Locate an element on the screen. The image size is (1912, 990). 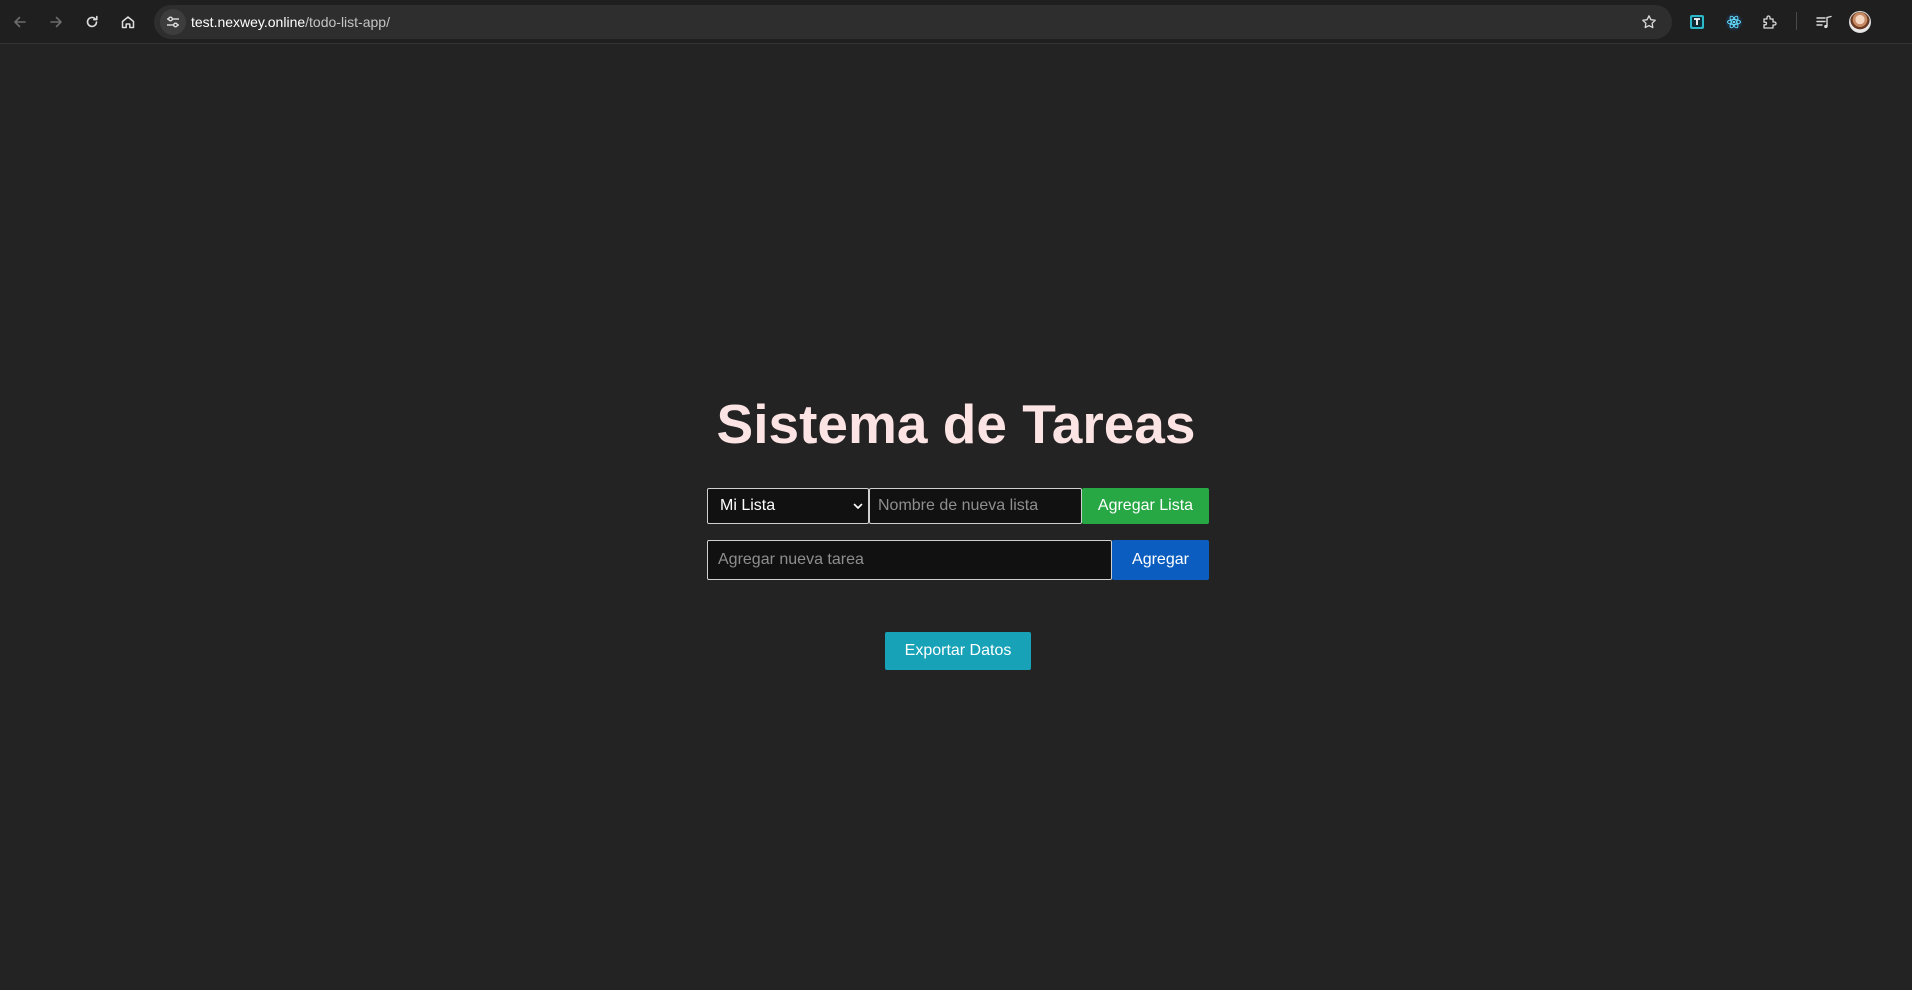
forward-arrow-icon is located at coordinates (56, 22).